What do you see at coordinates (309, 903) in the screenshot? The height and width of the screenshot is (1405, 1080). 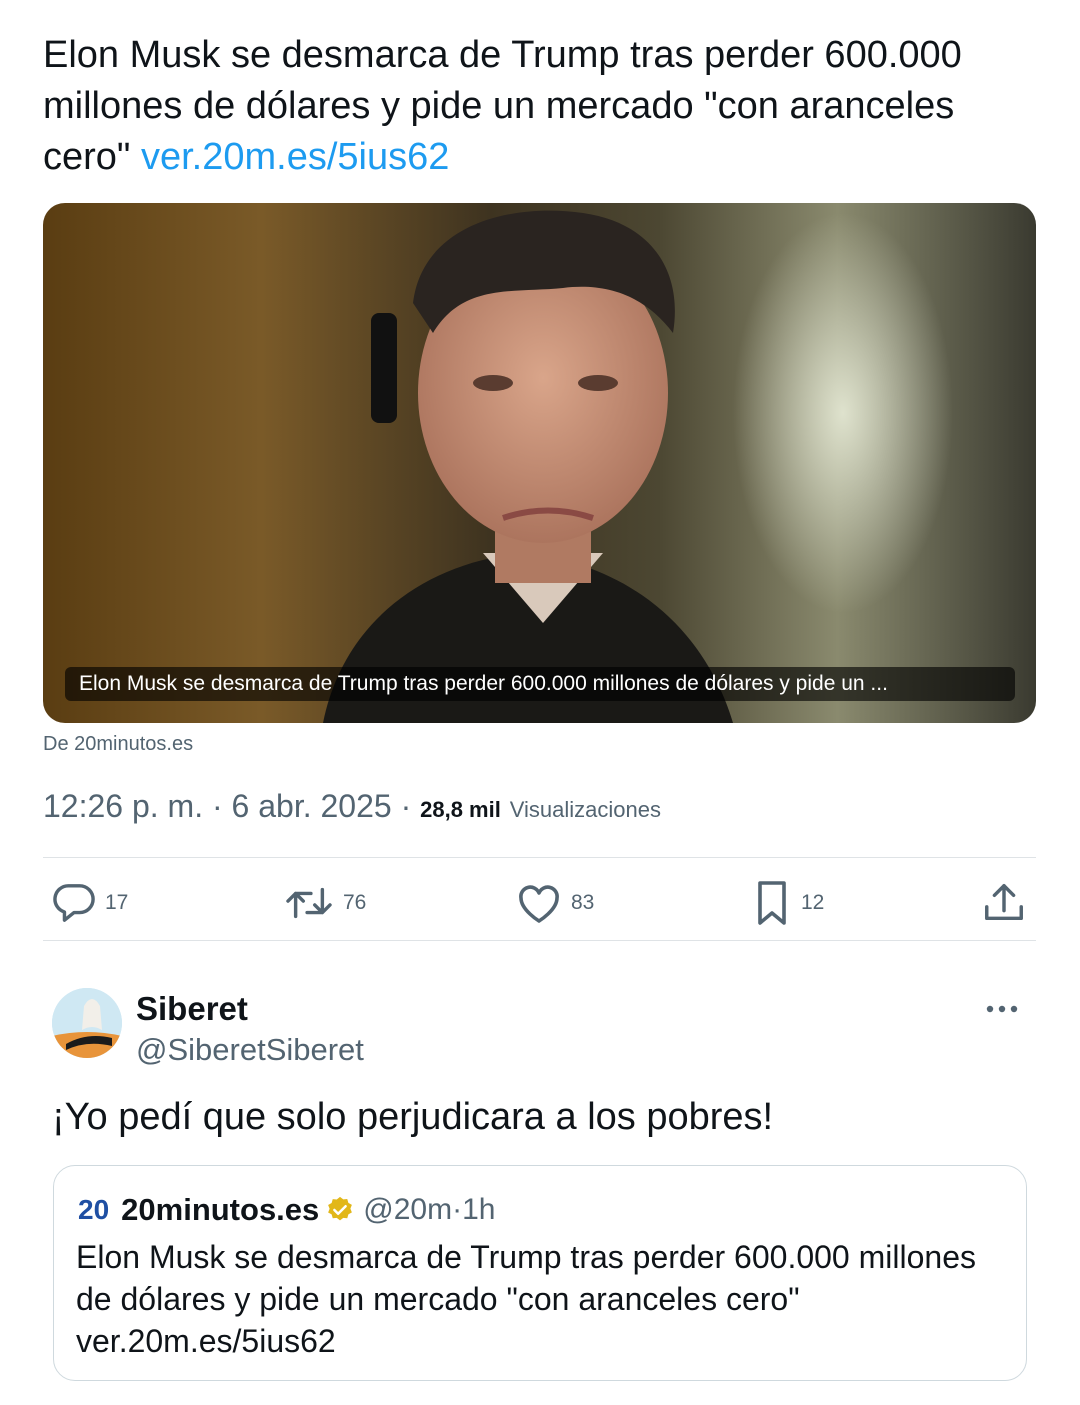 I see `retweet-icon` at bounding box center [309, 903].